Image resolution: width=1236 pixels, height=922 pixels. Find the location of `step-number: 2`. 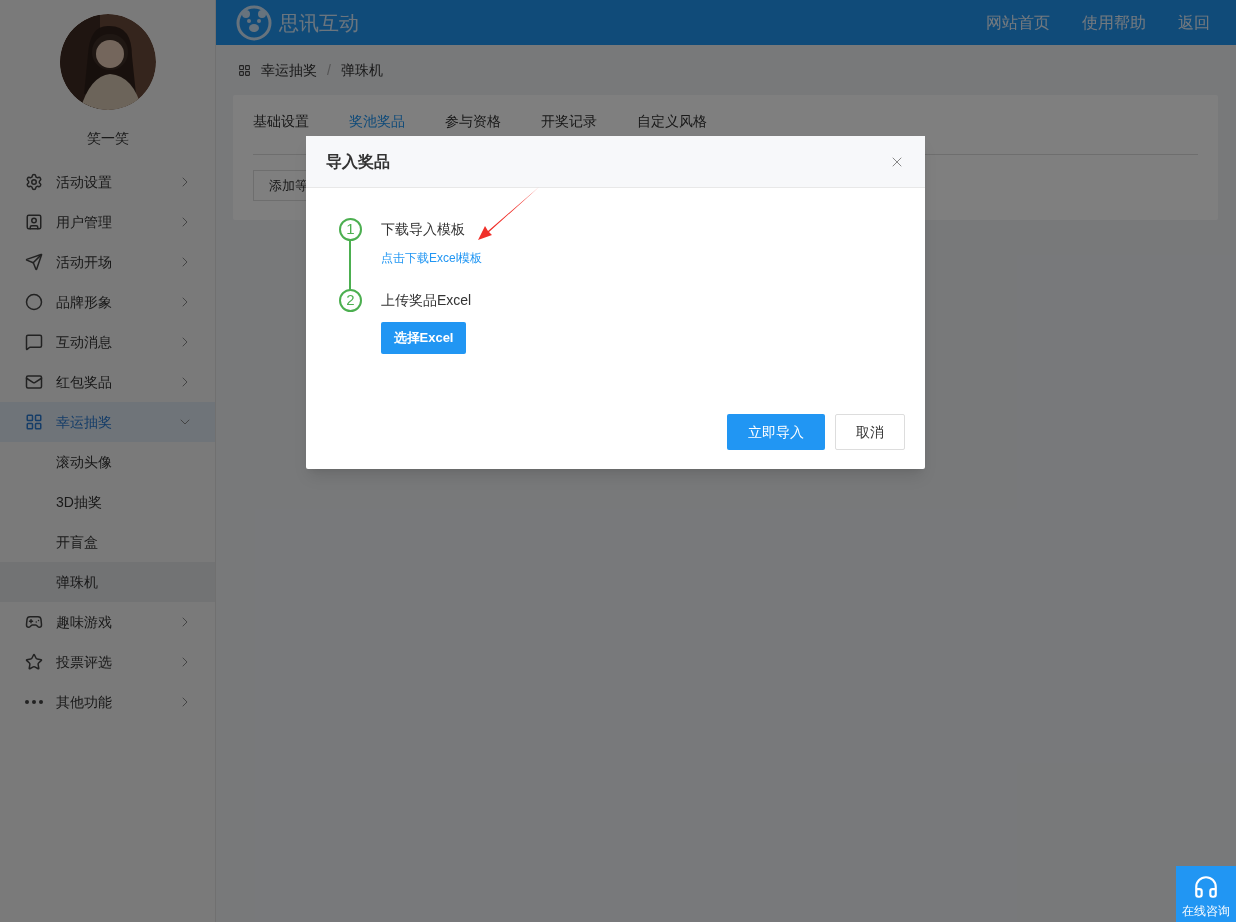

step-number: 2 is located at coordinates (350, 300).